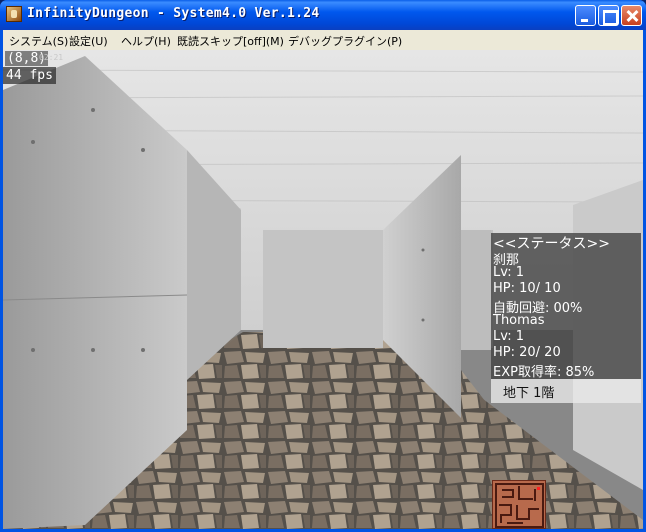  Describe the element at coordinates (14, 14) in the screenshot. I see `app-icon` at that location.